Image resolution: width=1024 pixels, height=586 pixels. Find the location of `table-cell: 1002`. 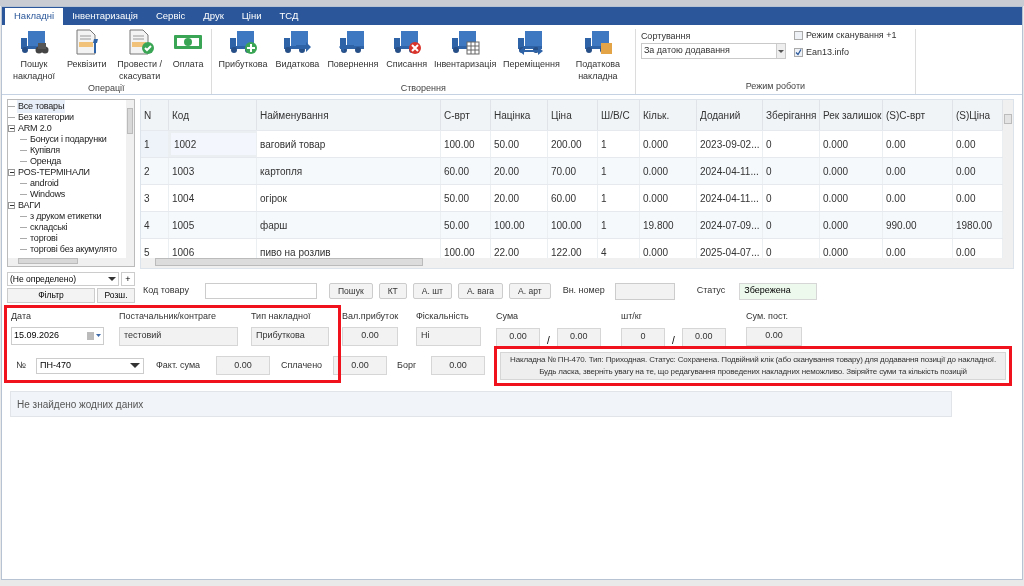

table-cell: 1002 is located at coordinates (213, 144).